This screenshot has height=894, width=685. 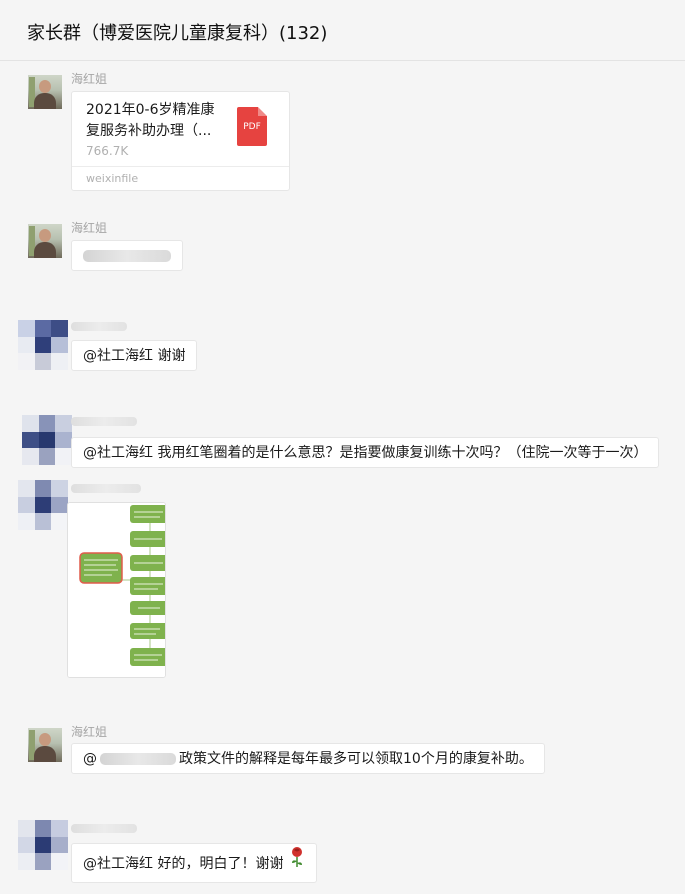 I want to click on pdf-icon: PDF, so click(x=252, y=126).